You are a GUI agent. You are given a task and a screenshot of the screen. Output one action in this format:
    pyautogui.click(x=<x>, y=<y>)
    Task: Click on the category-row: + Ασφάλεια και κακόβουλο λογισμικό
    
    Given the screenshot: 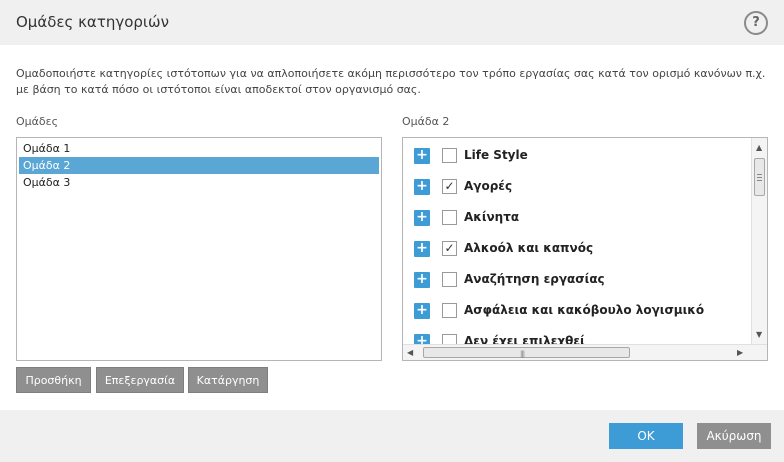 What is the action you would take?
    pyautogui.click(x=577, y=310)
    